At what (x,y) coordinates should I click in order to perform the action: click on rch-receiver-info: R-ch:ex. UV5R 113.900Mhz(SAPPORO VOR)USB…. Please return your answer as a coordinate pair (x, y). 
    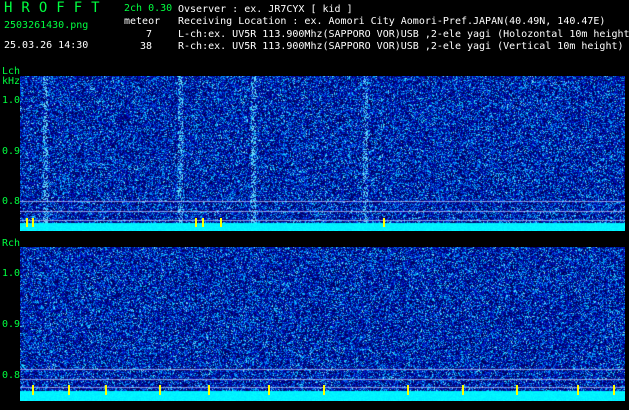
    Looking at the image, I should click on (401, 46).